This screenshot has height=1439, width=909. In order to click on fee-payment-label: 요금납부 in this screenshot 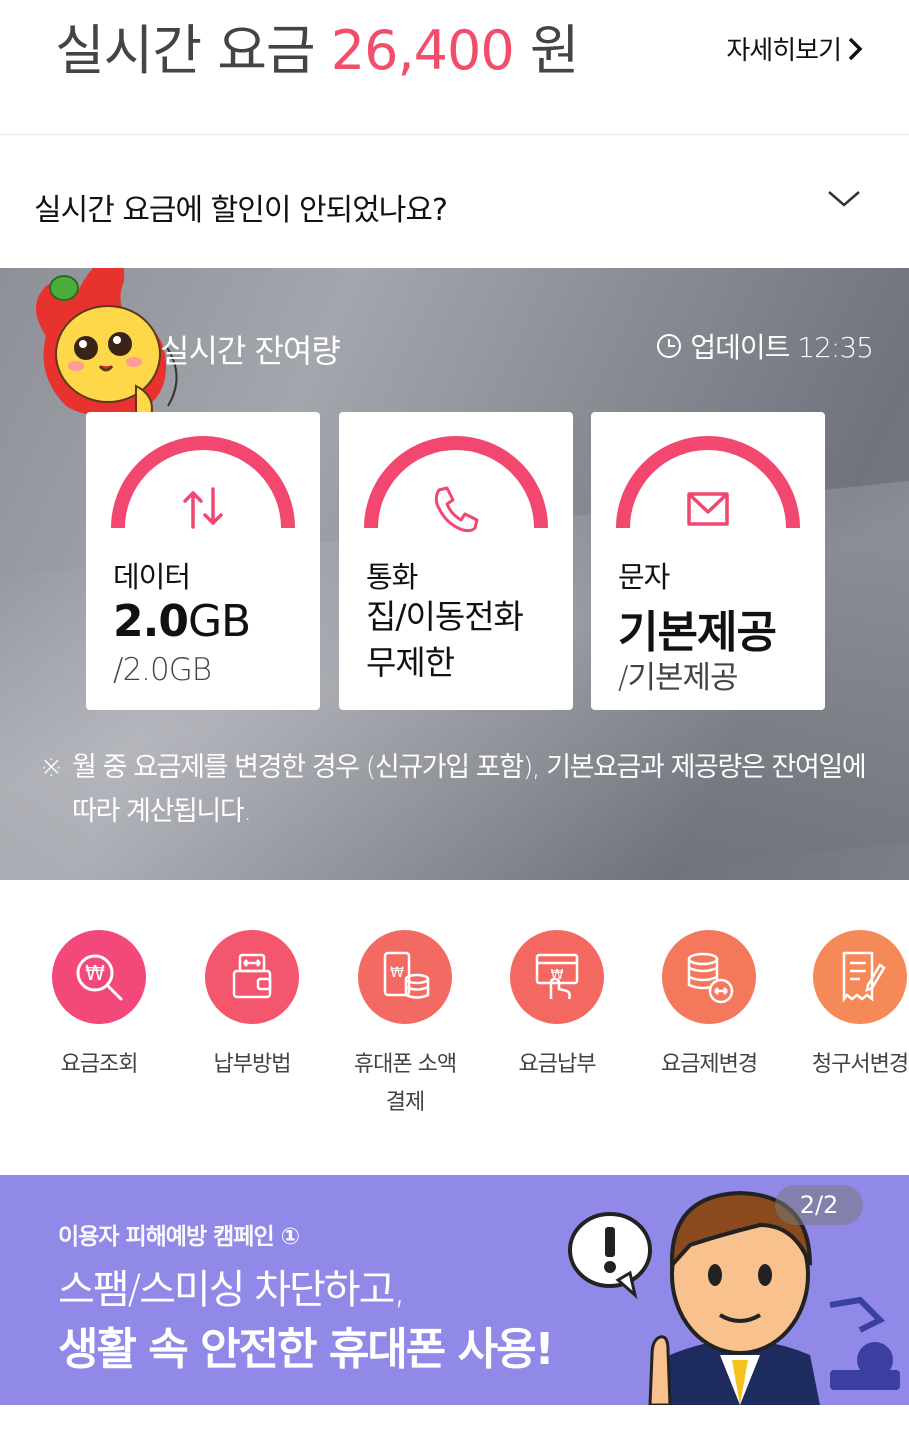, I will do `click(557, 1064)`.